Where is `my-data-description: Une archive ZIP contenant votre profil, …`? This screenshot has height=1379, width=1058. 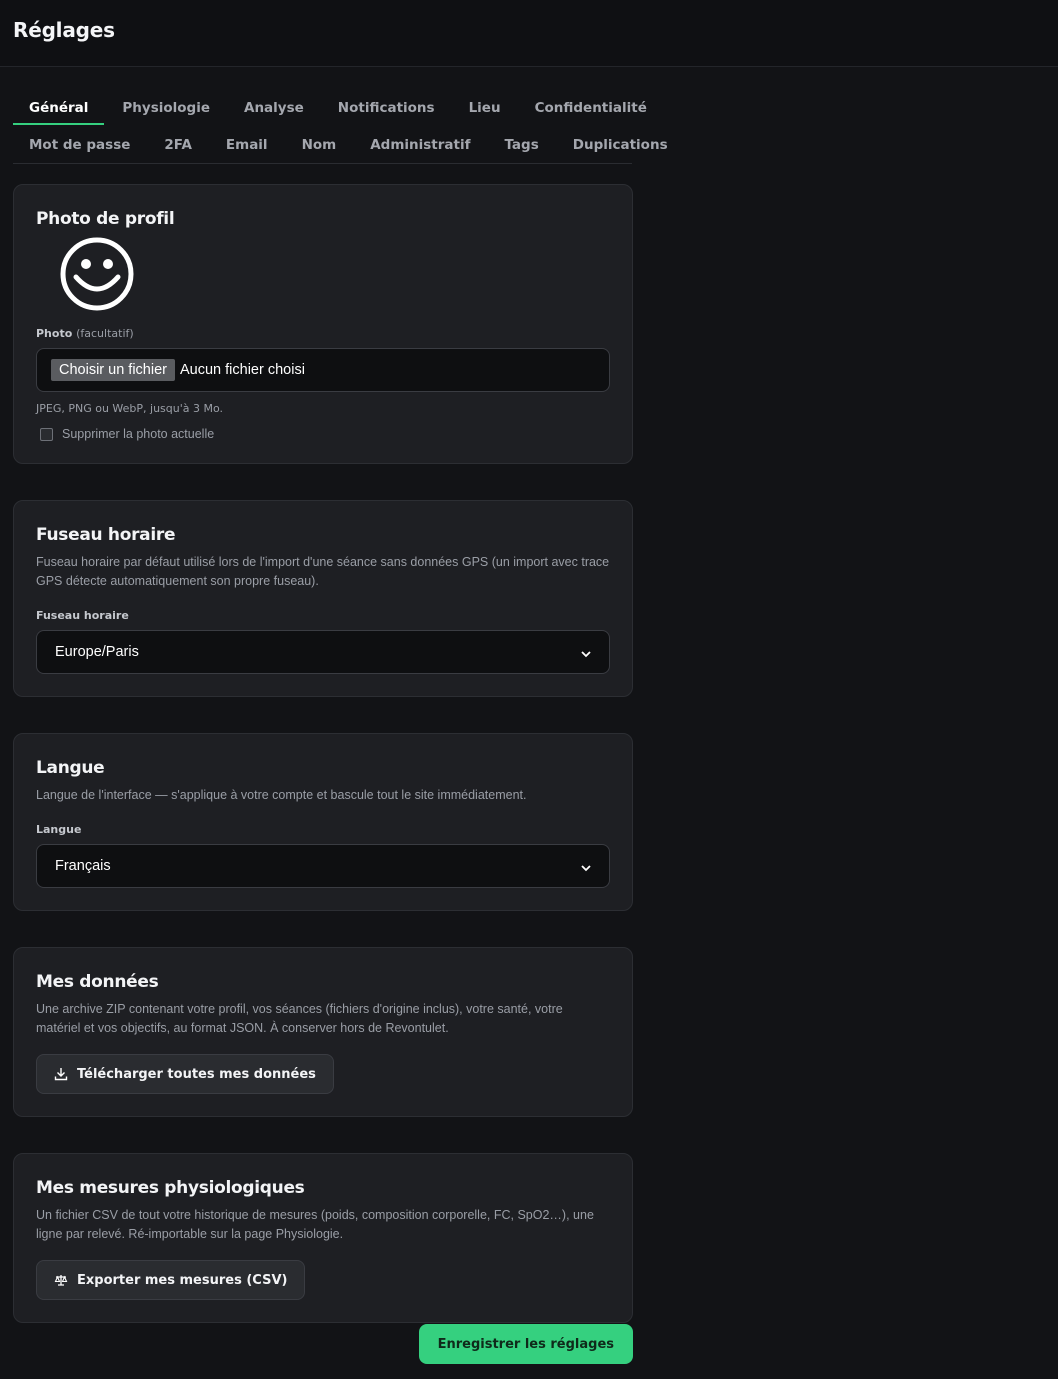 my-data-description: Une archive ZIP contenant votre profil, … is located at coordinates (299, 1018).